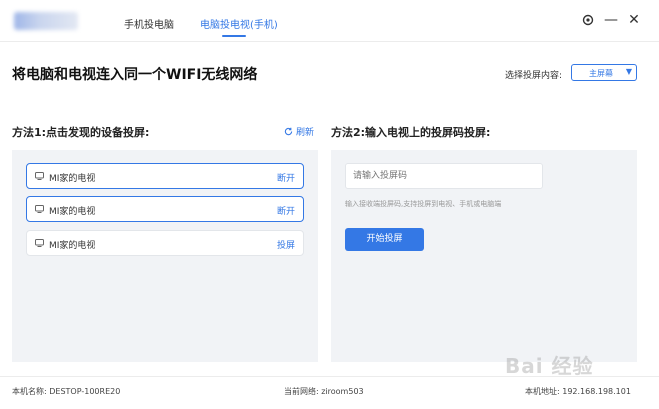  I want to click on active-tab-indicator, so click(234, 36).